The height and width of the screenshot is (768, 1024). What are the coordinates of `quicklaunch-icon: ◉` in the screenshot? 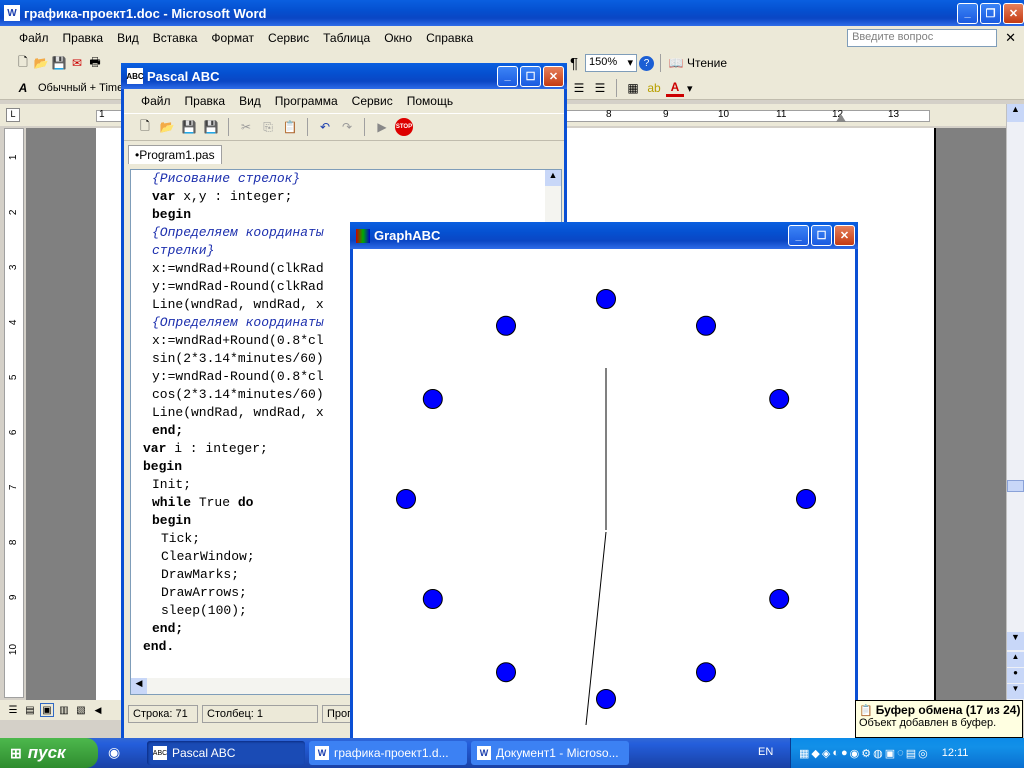 It's located at (114, 752).